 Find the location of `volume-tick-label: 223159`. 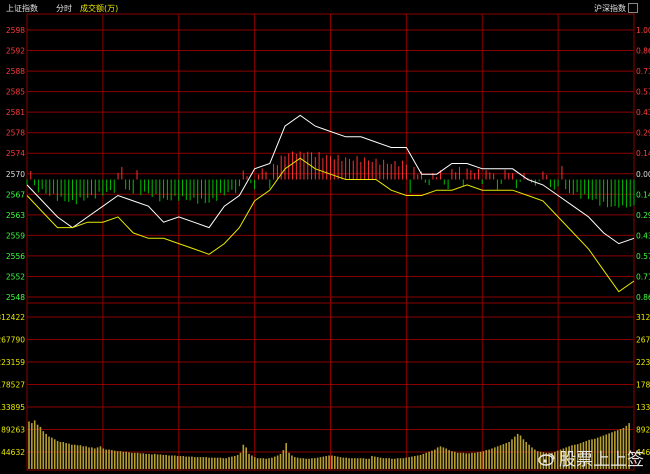

volume-tick-label: 223159 is located at coordinates (12, 362).